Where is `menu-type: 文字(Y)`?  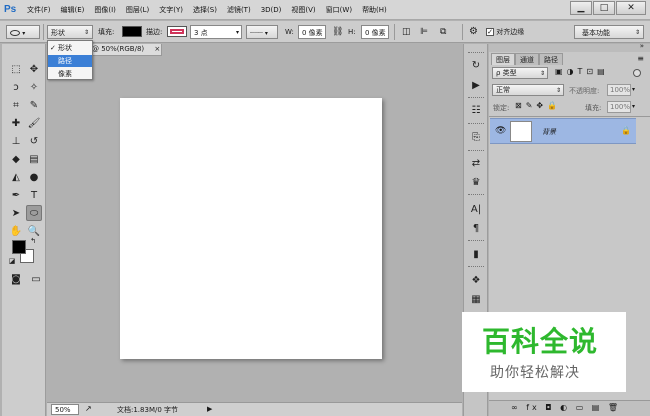
menu-type: 文字(Y) is located at coordinates (171, 10).